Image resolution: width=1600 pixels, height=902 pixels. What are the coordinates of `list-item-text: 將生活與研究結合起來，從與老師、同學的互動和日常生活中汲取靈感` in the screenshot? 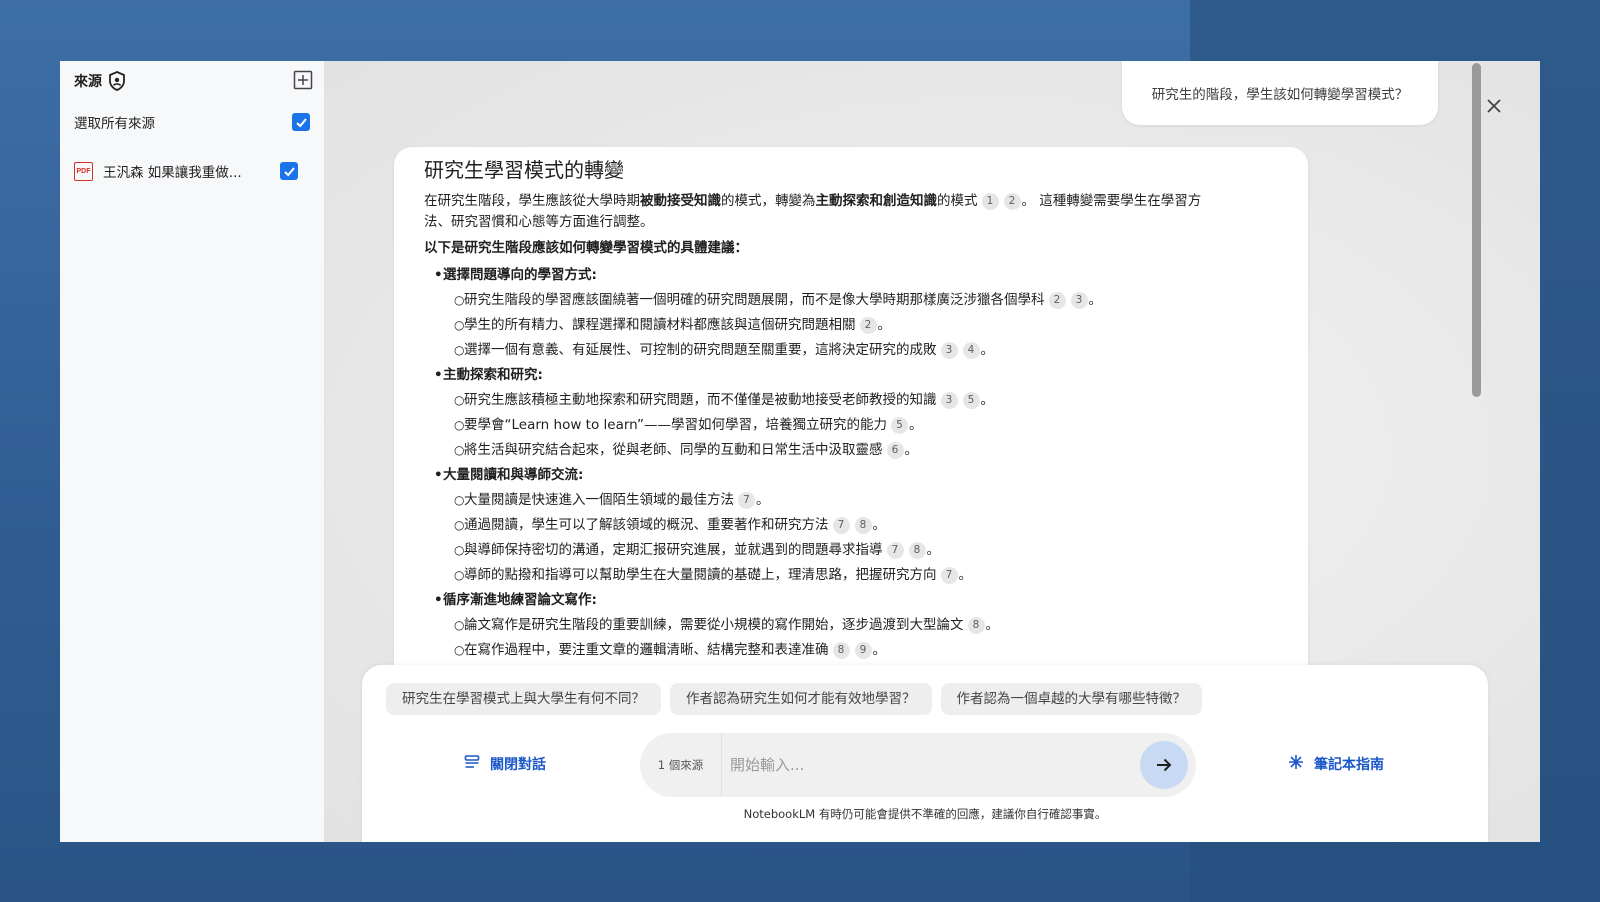 It's located at (673, 450).